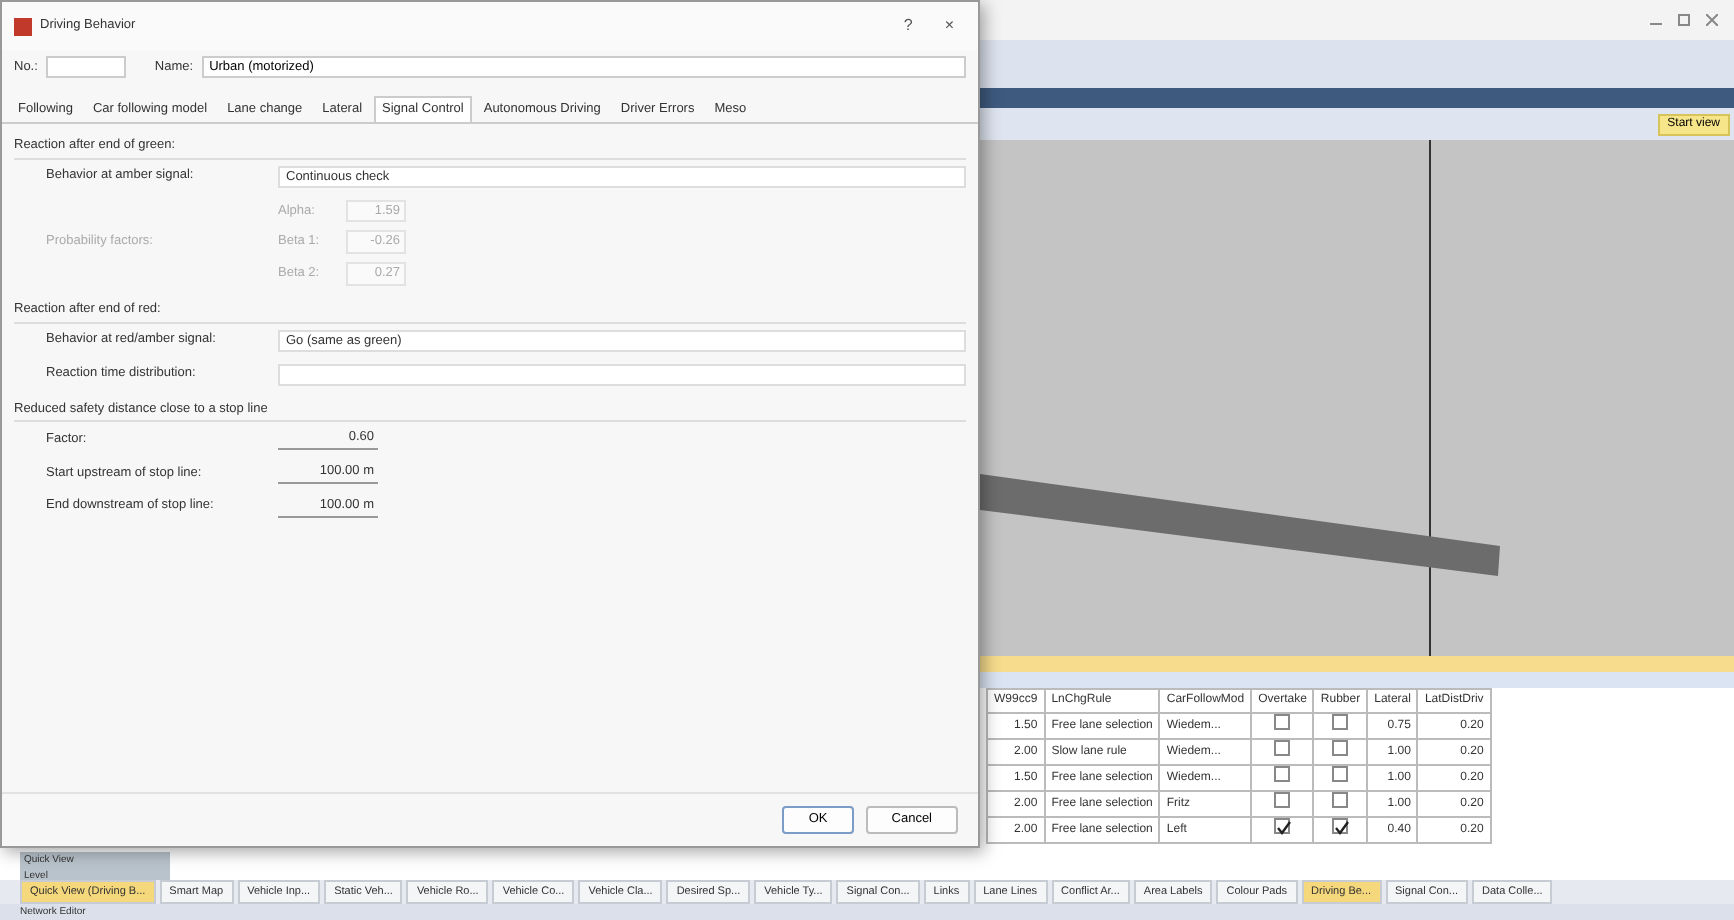 The image size is (1734, 920). Describe the element at coordinates (908, 26) in the screenshot. I see `help-button: ?` at that location.